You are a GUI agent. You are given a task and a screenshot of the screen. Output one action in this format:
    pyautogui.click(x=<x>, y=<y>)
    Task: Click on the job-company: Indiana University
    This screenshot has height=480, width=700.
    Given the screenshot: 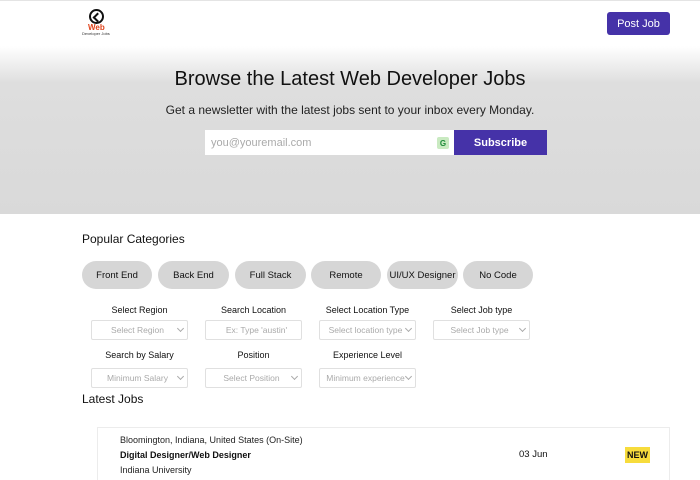 What is the action you would take?
    pyautogui.click(x=156, y=470)
    